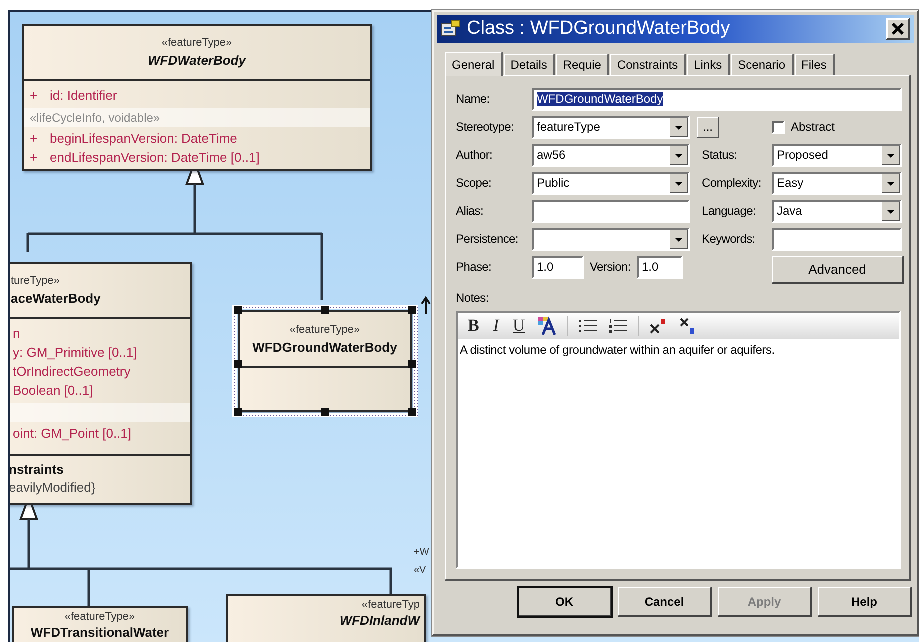  I want to click on attribute-text: id: Identifier, so click(84, 95).